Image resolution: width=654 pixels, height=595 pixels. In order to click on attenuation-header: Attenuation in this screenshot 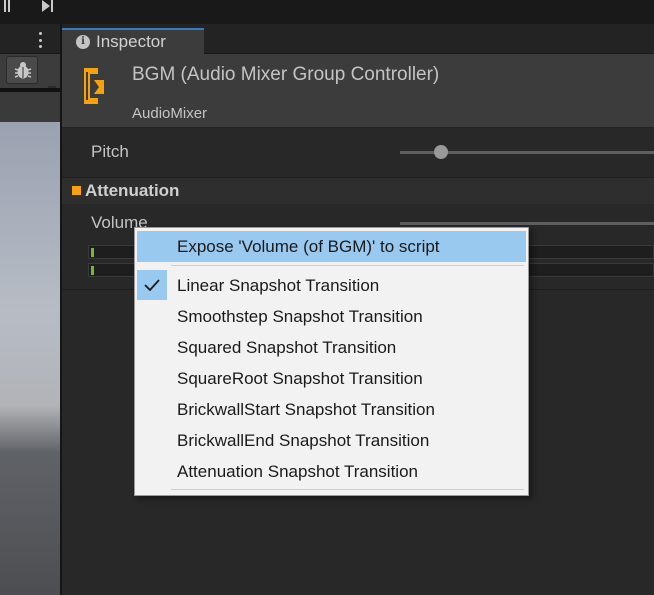, I will do `click(358, 191)`.